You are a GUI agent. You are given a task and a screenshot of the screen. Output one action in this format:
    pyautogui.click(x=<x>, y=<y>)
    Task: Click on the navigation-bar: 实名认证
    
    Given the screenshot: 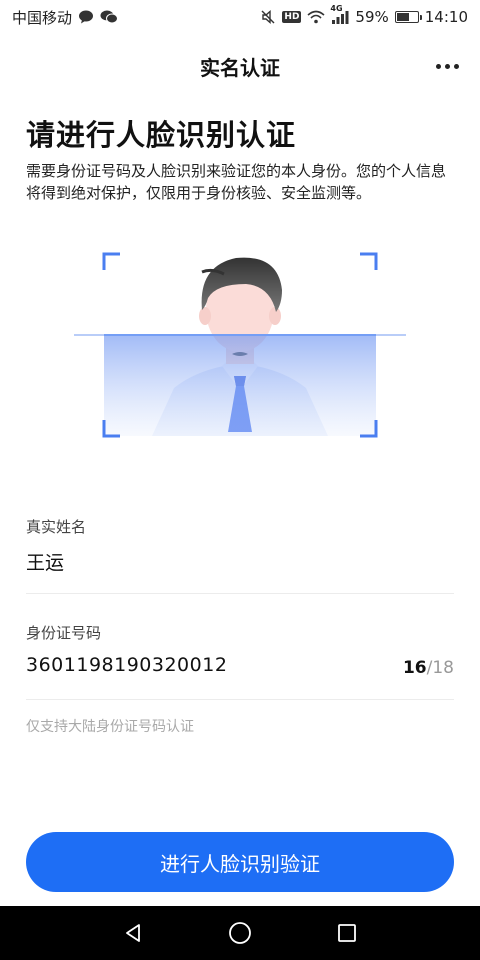 What is the action you would take?
    pyautogui.click(x=240, y=66)
    